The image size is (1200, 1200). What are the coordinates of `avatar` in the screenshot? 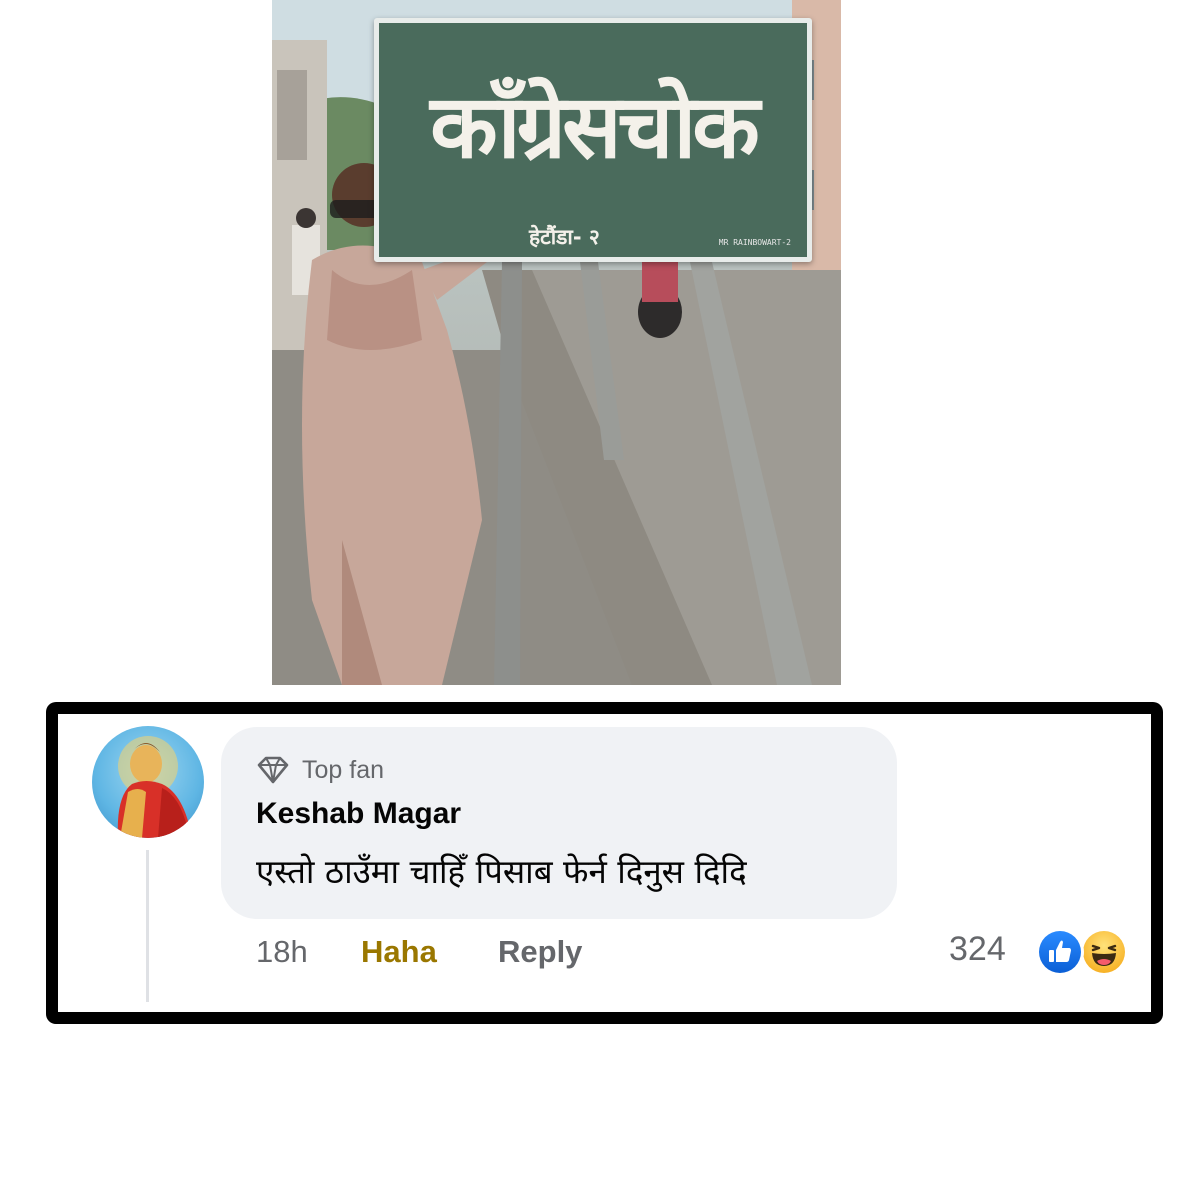 It's located at (148, 782).